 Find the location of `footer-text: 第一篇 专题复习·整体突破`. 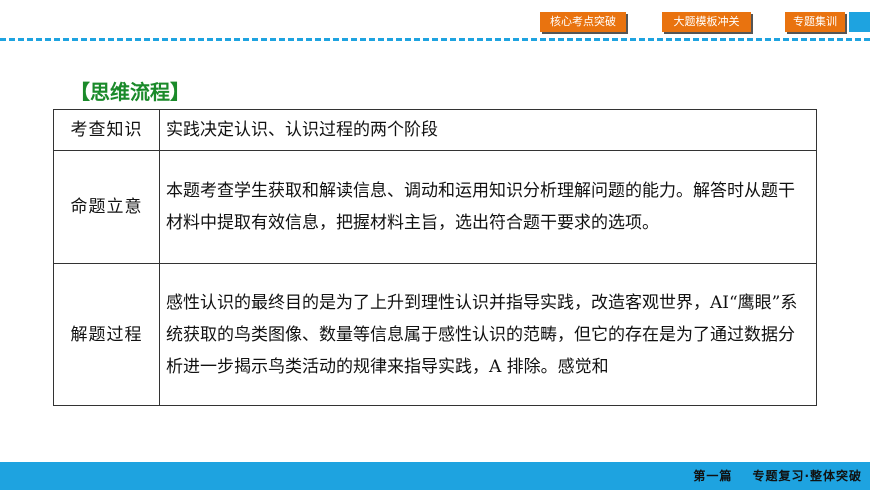

footer-text: 第一篇 专题复习·整体突破 is located at coordinates (777, 476).